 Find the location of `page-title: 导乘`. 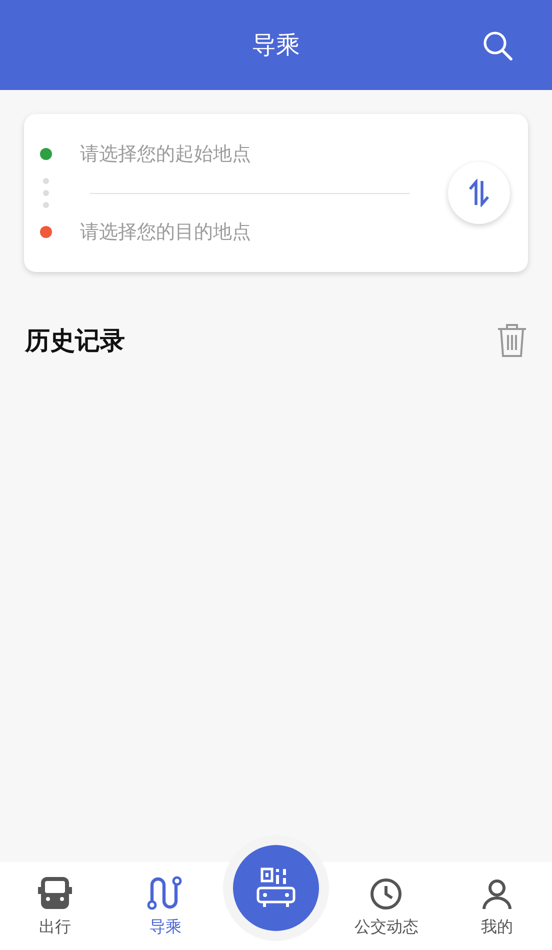

page-title: 导乘 is located at coordinates (276, 45).